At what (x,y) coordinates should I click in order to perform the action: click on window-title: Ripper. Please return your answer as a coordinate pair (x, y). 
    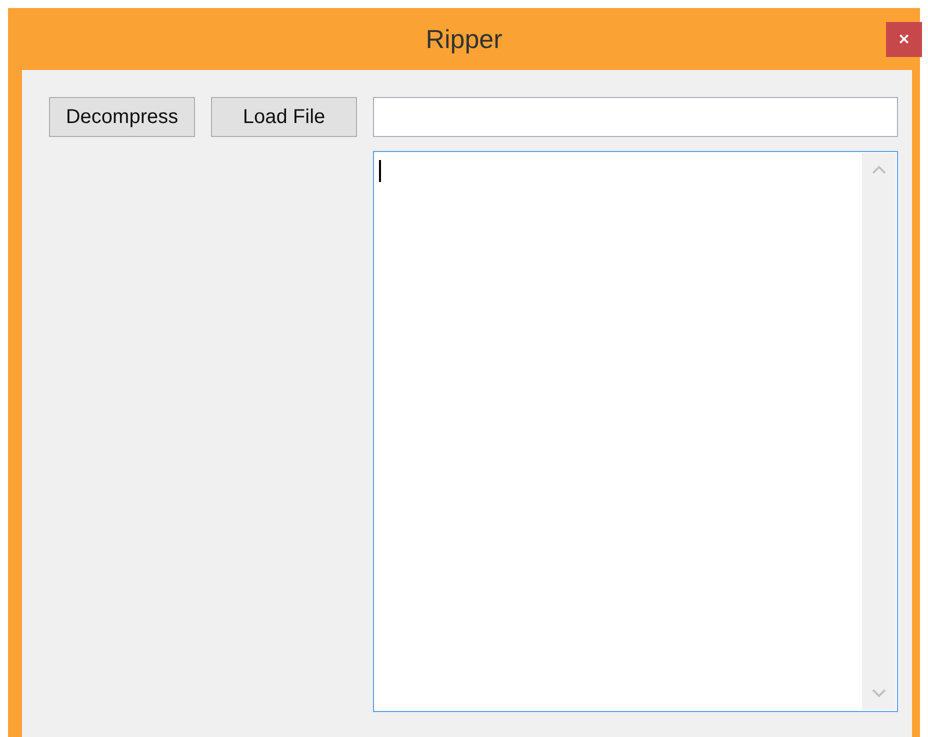
    Looking at the image, I should click on (464, 39).